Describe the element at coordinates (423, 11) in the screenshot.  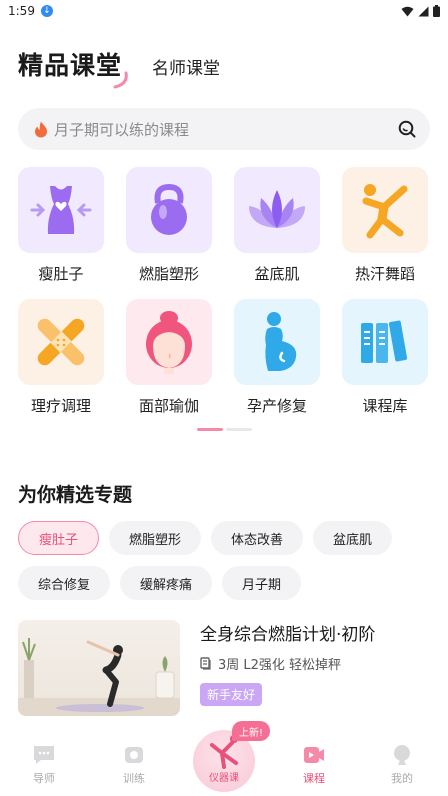
I see `signal-icon` at that location.